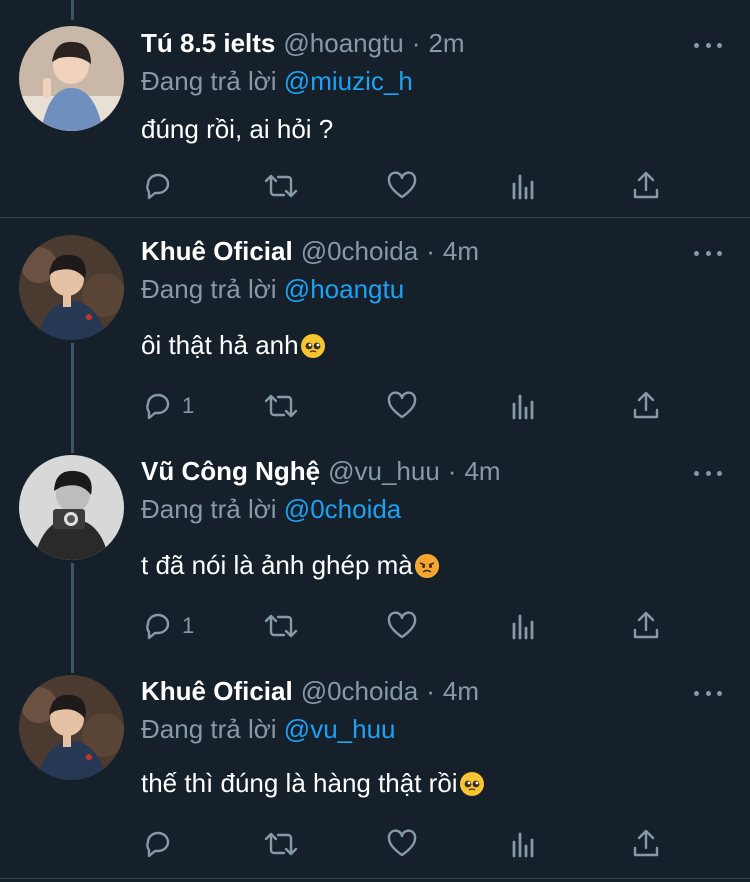 This screenshot has height=882, width=750. What do you see at coordinates (220, 345) in the screenshot?
I see `tweet-text-content: ôi thật hả anh` at bounding box center [220, 345].